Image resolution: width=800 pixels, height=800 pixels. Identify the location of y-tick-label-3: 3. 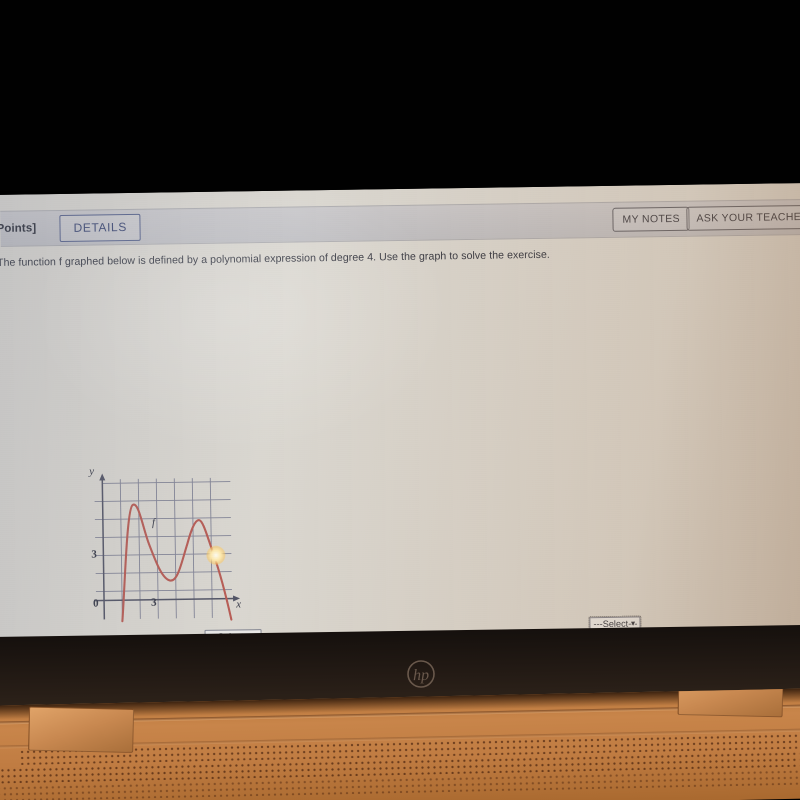
(94, 554).